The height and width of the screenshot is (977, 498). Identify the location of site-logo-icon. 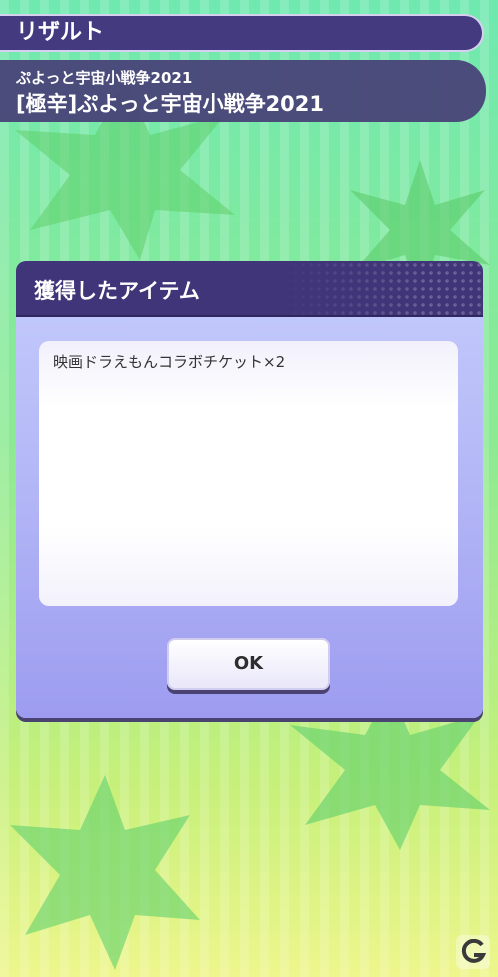
(473, 952).